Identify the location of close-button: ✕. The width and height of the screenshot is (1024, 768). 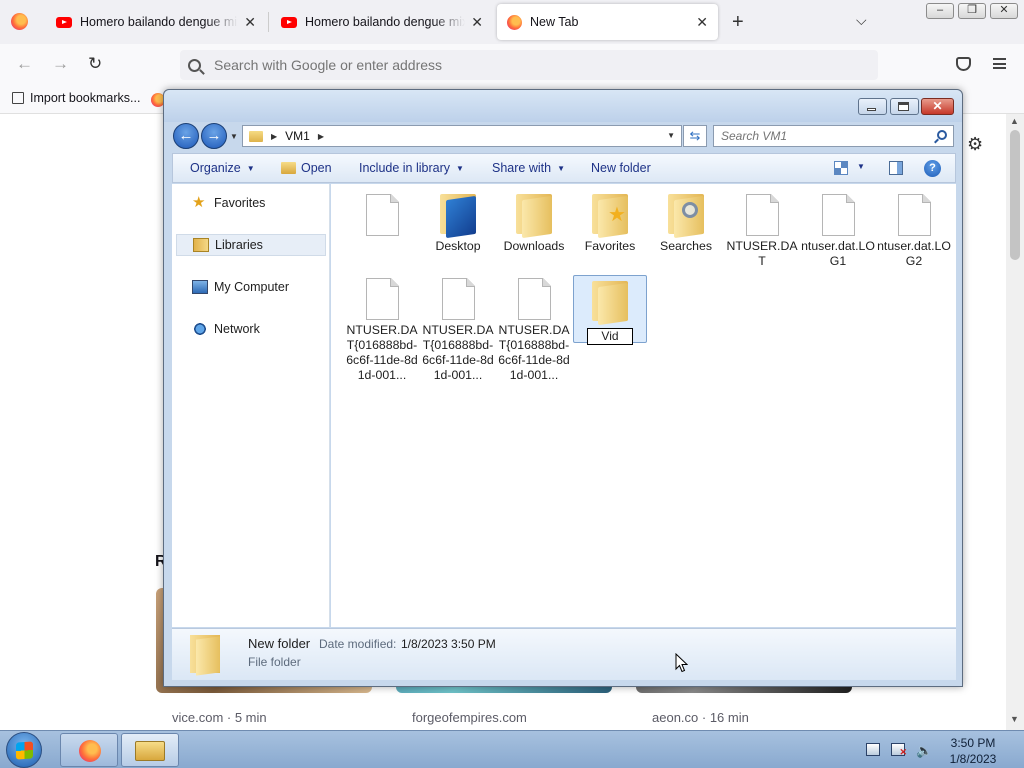
(937, 106).